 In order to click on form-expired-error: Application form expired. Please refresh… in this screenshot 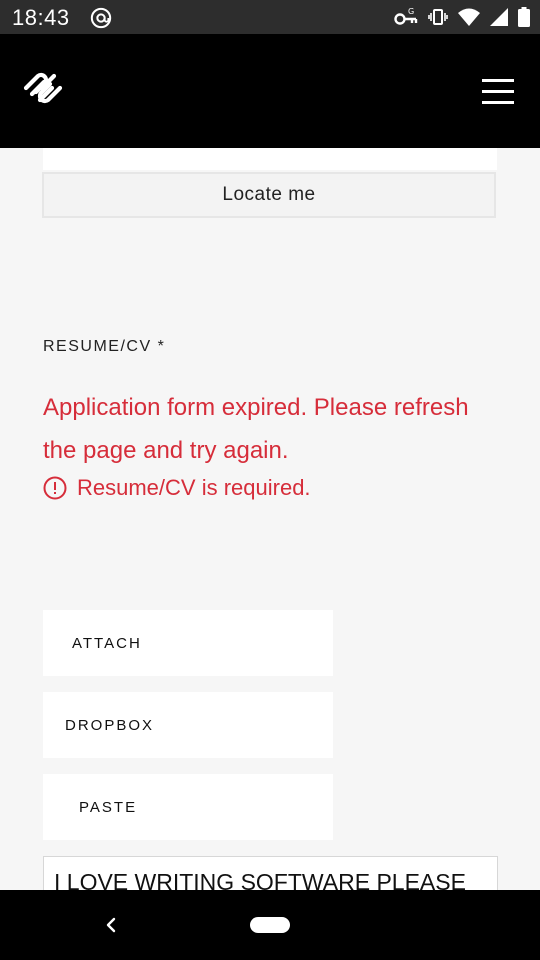, I will do `click(256, 429)`.